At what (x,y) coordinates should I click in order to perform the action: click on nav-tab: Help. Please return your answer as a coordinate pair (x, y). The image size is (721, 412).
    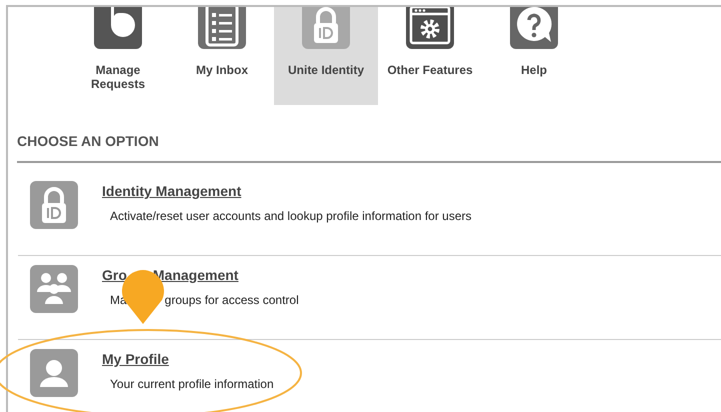
    Looking at the image, I should click on (534, 56).